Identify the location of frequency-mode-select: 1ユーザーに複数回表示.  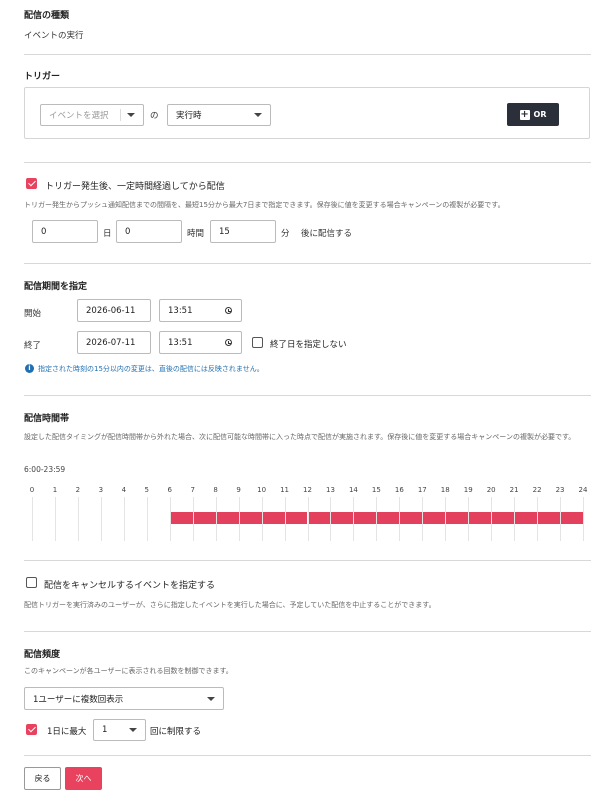
(124, 698).